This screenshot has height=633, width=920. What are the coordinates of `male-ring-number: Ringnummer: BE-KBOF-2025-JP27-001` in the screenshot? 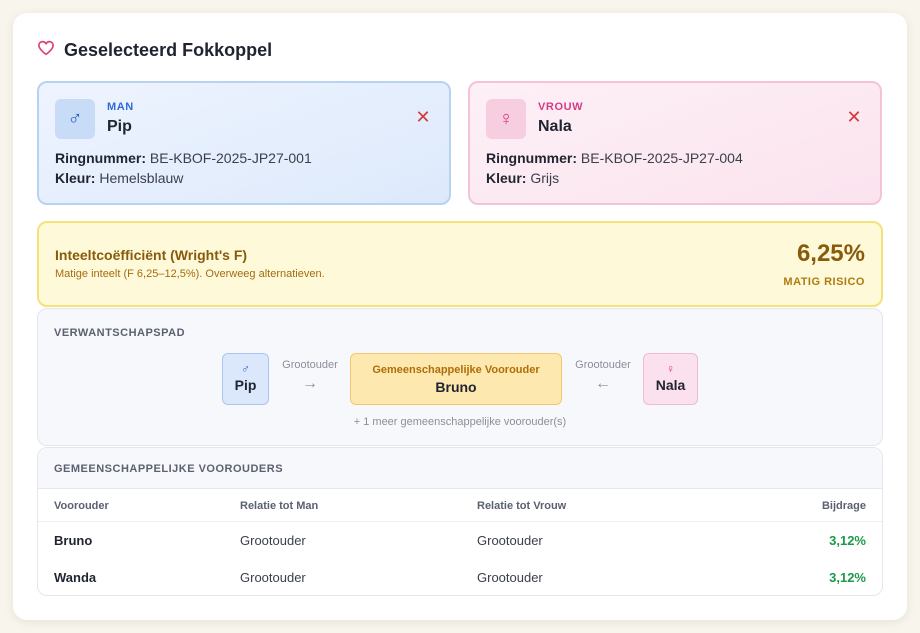 It's located at (183, 158).